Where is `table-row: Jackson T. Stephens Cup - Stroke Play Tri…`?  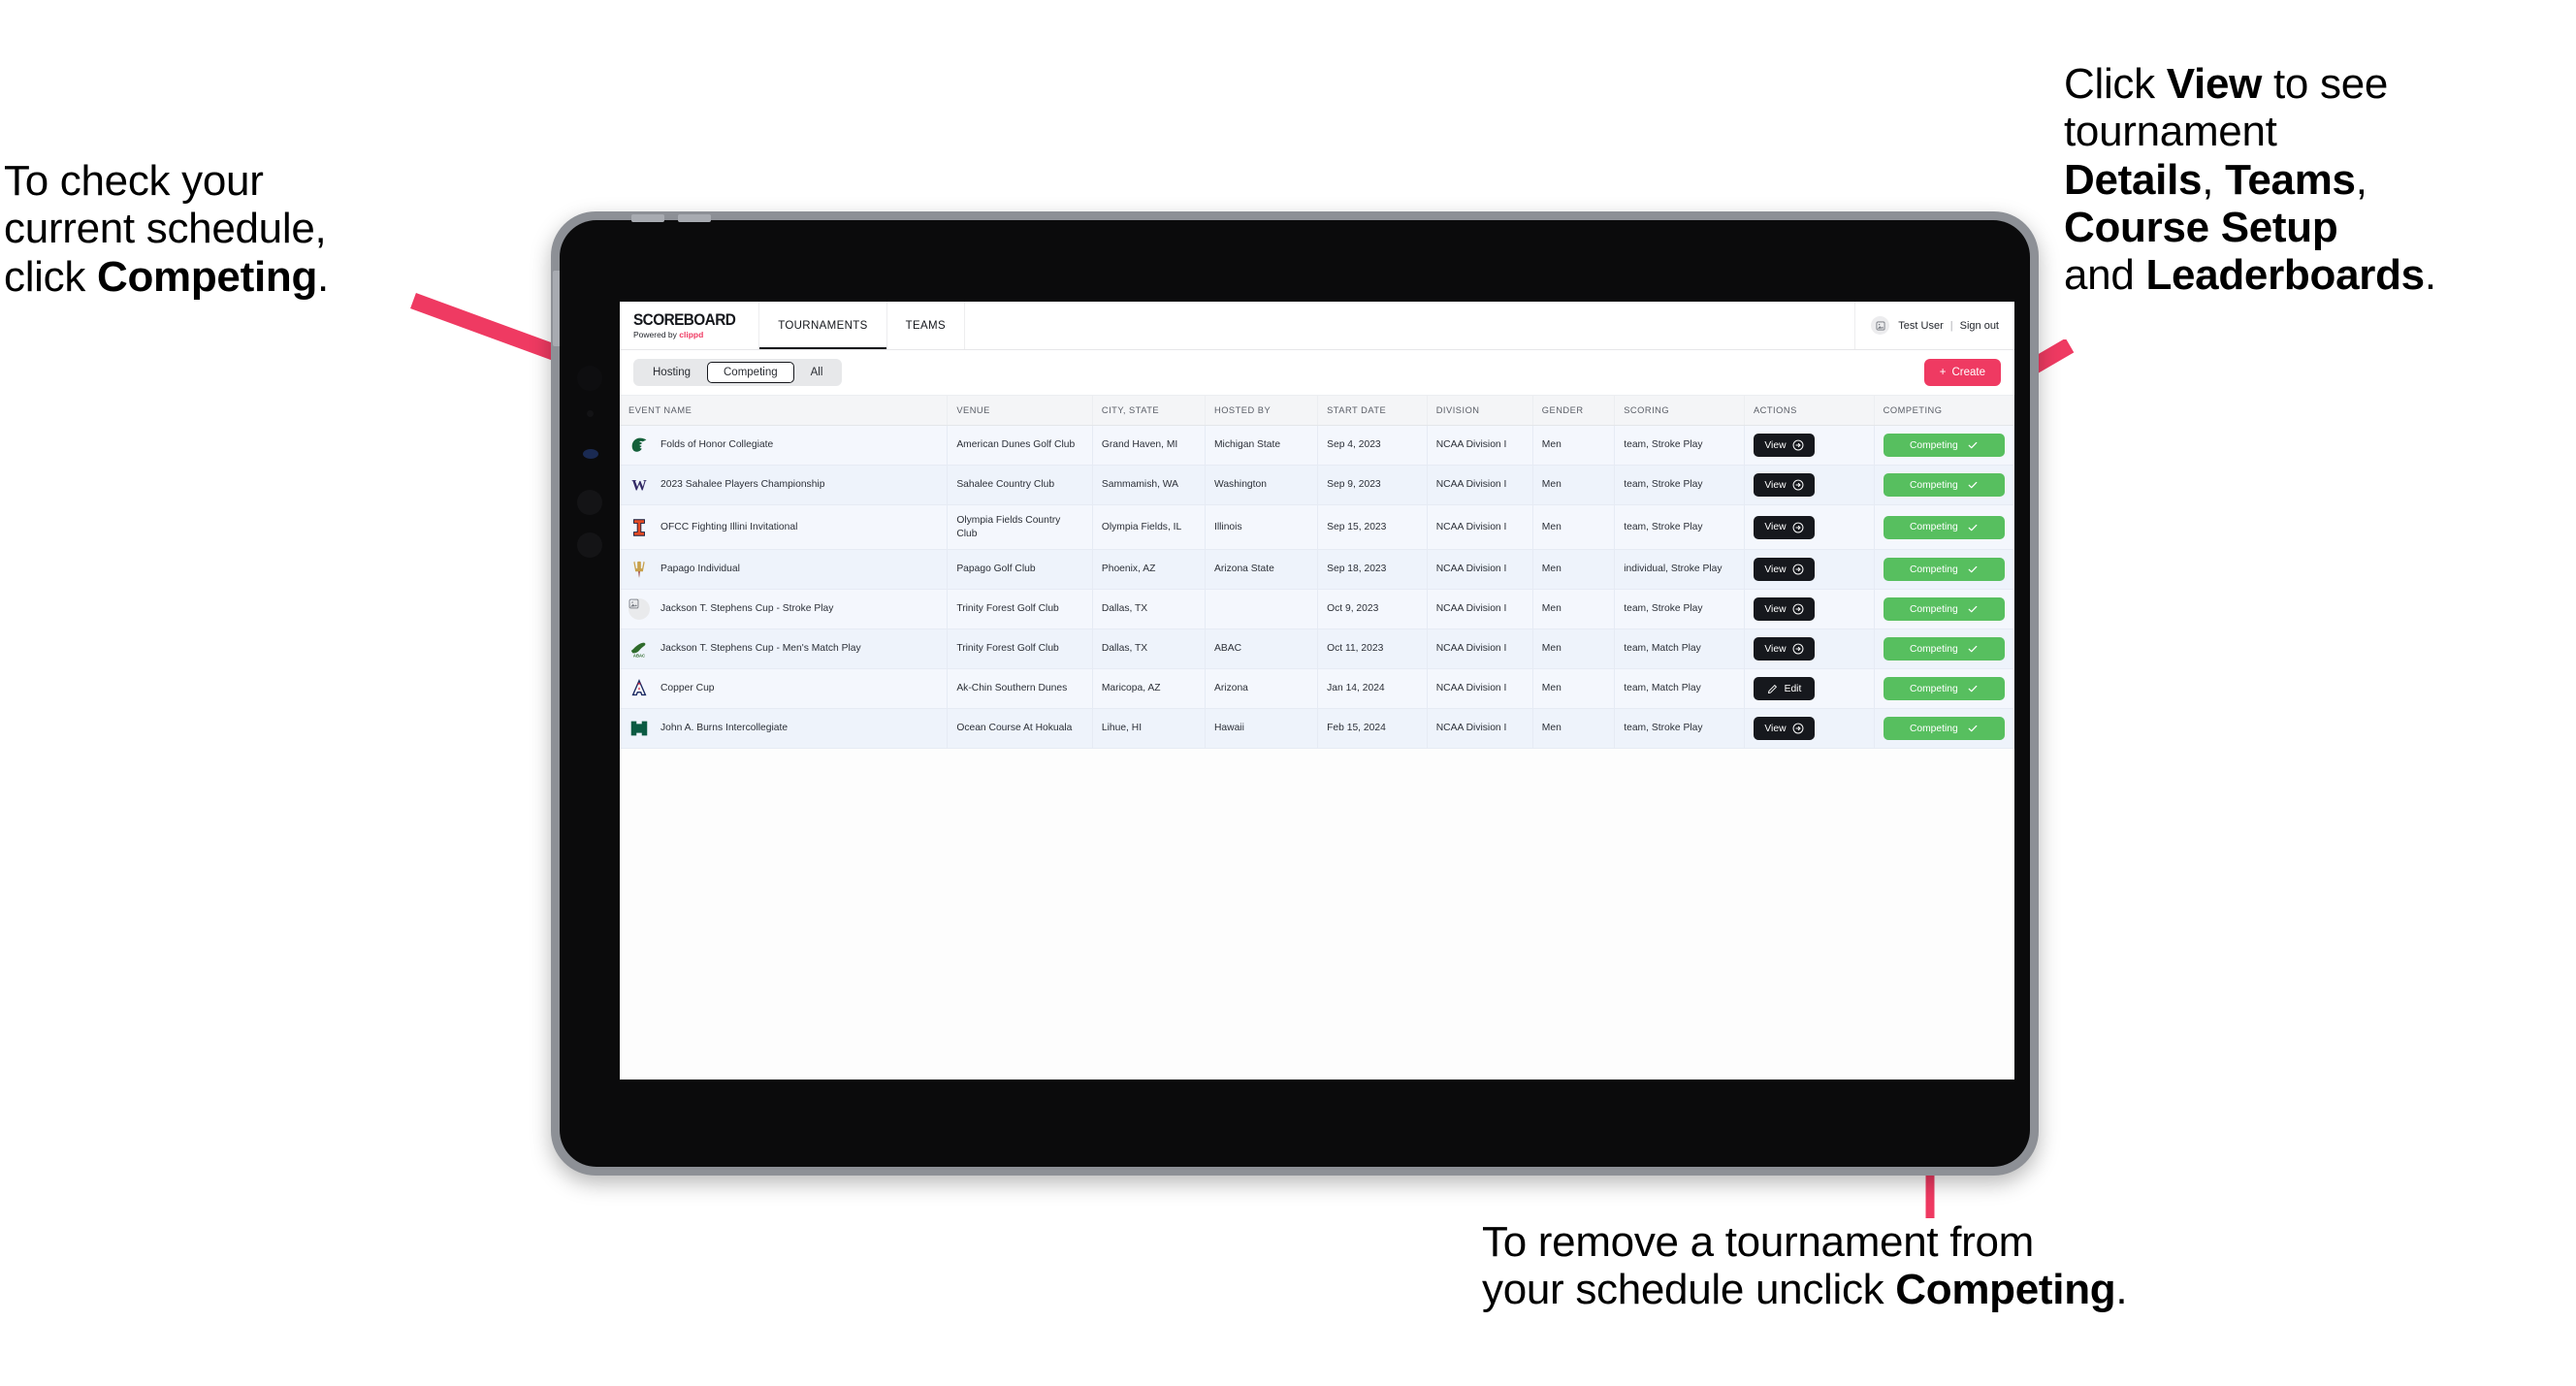 table-row: Jackson T. Stephens Cup - Stroke Play Tri… is located at coordinates (1317, 609).